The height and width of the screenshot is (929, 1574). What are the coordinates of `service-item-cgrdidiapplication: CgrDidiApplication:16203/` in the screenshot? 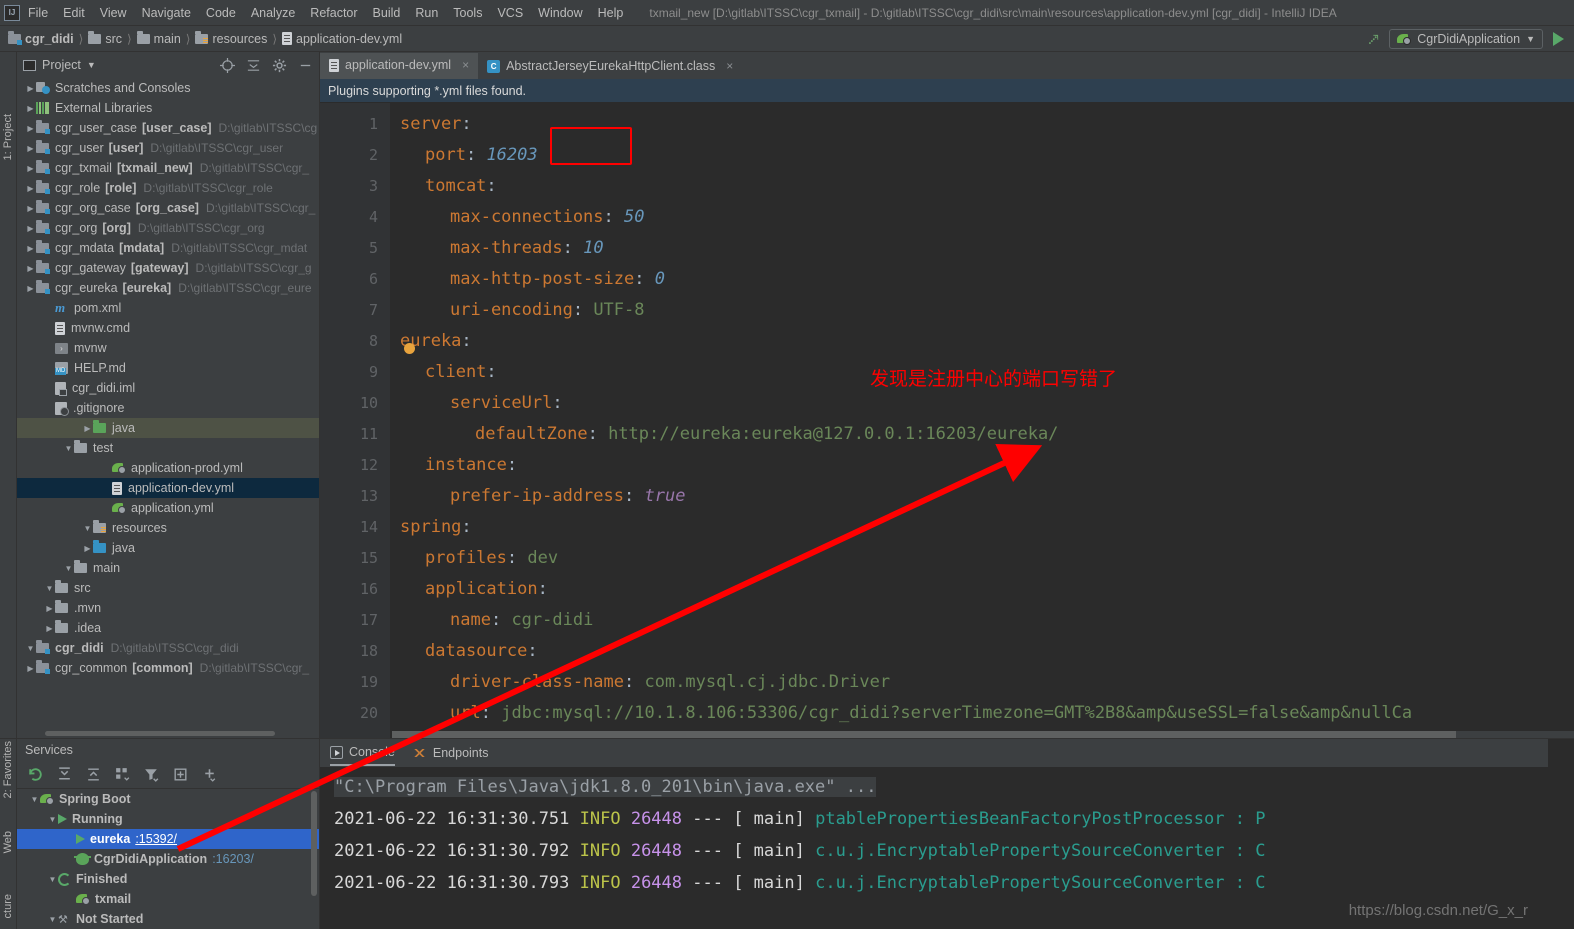 It's located at (168, 859).